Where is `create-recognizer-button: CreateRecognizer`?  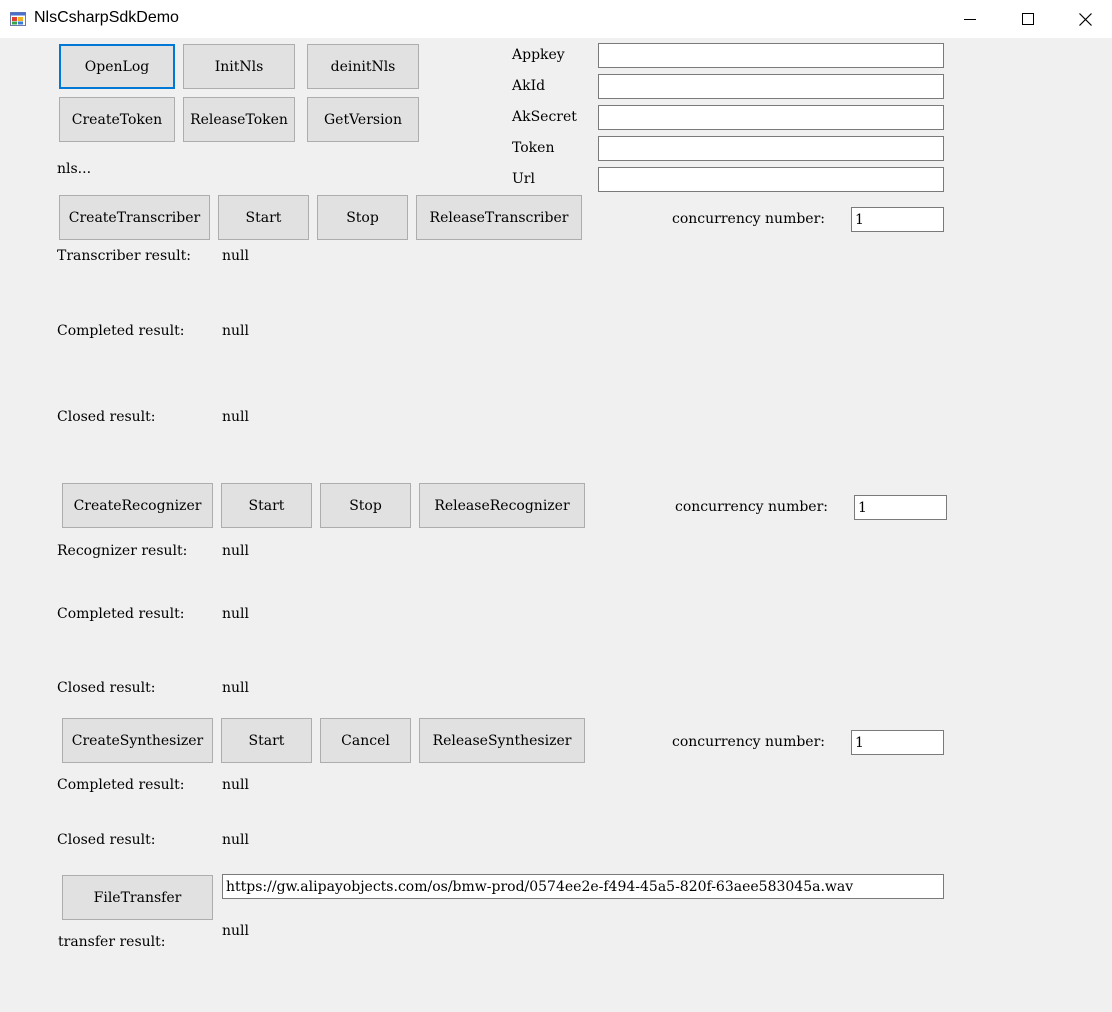
create-recognizer-button: CreateRecognizer is located at coordinates (137, 505).